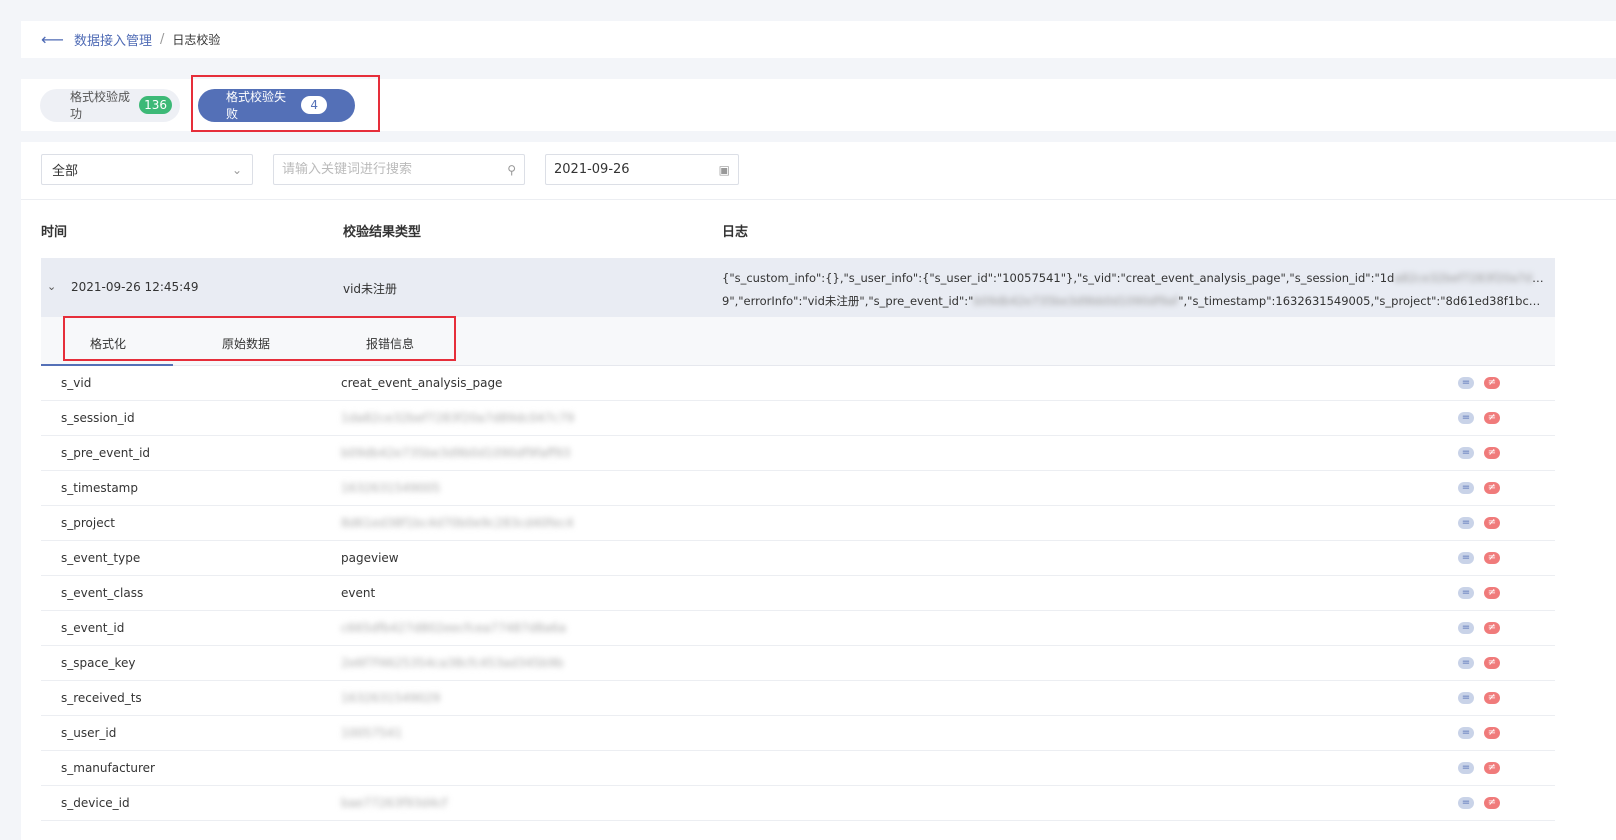 This screenshot has width=1616, height=840. I want to click on tab-format-success-label: 格式校验成功, so click(100, 105).